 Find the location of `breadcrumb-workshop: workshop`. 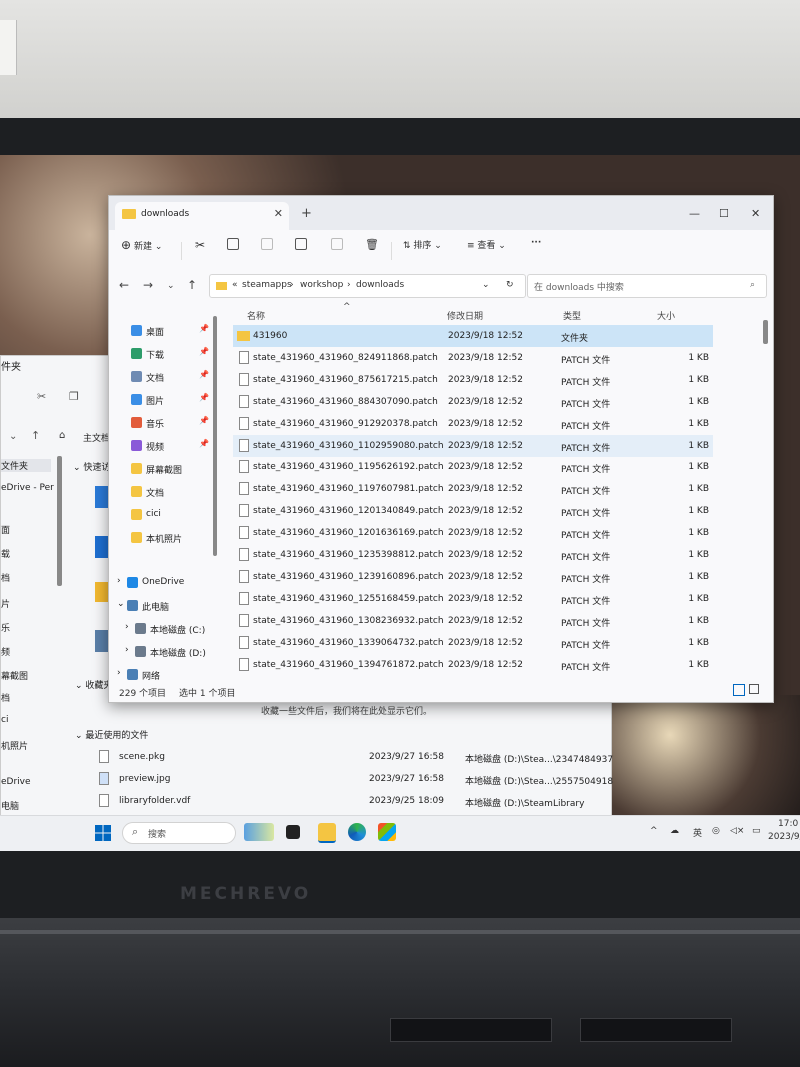

breadcrumb-workshop: workshop is located at coordinates (321, 285).